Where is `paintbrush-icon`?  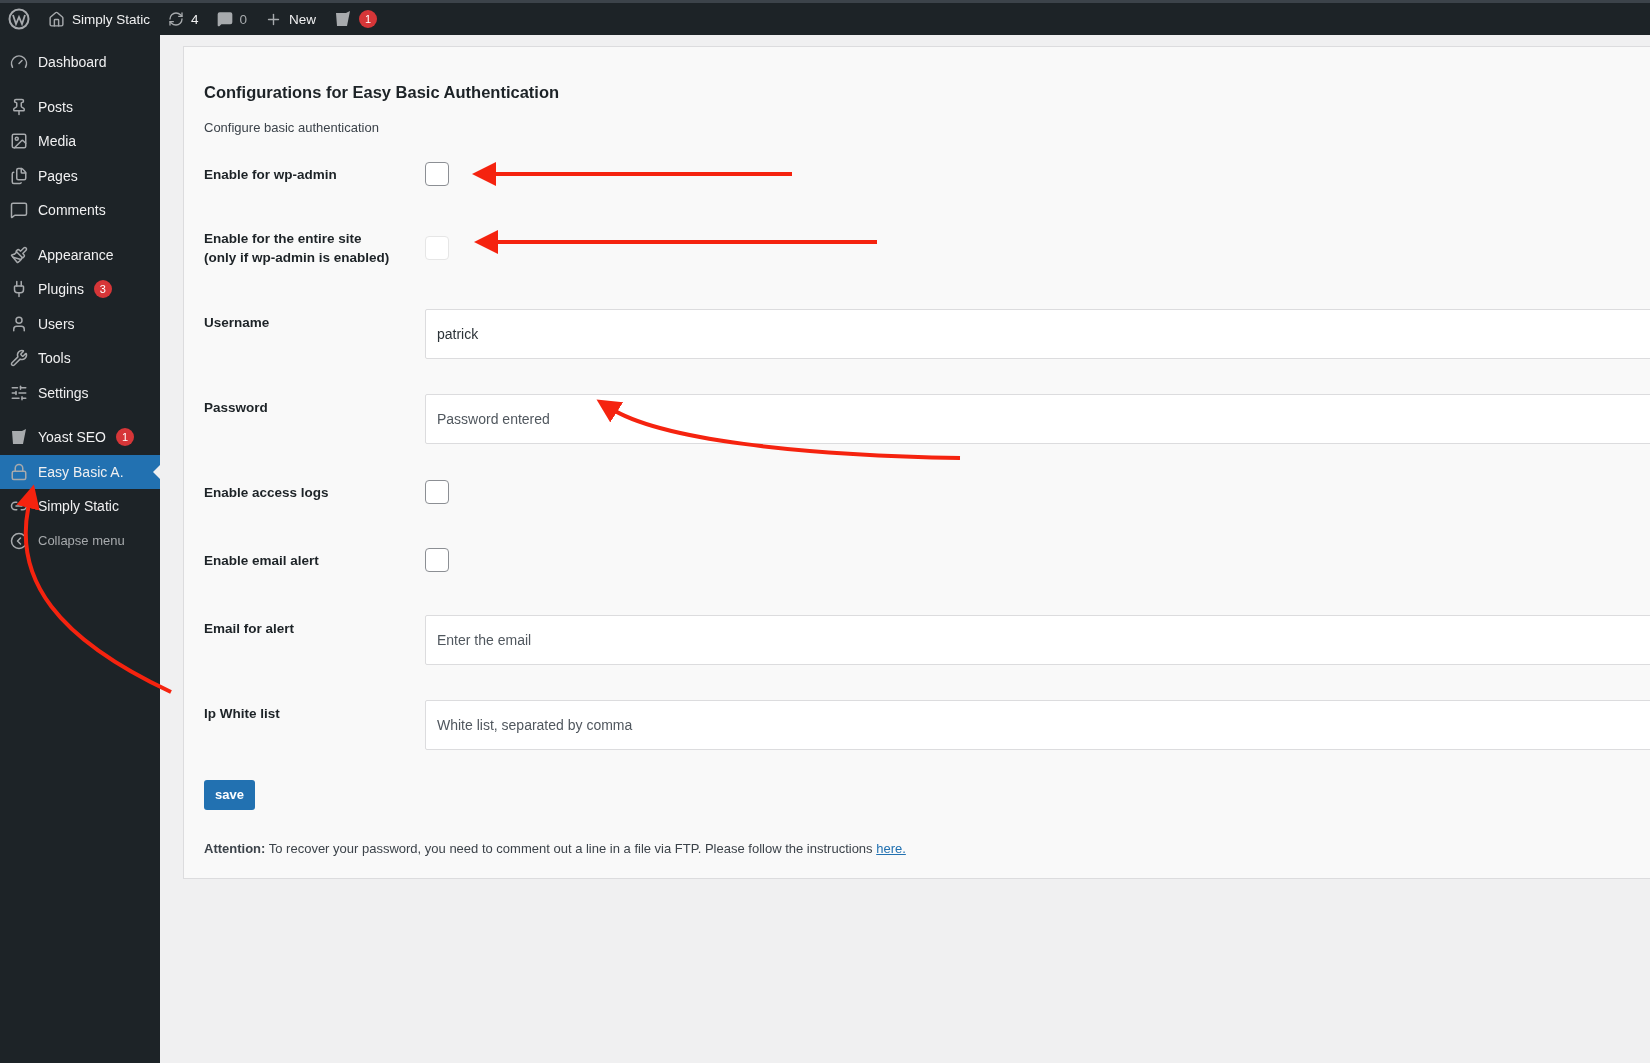 paintbrush-icon is located at coordinates (19, 254).